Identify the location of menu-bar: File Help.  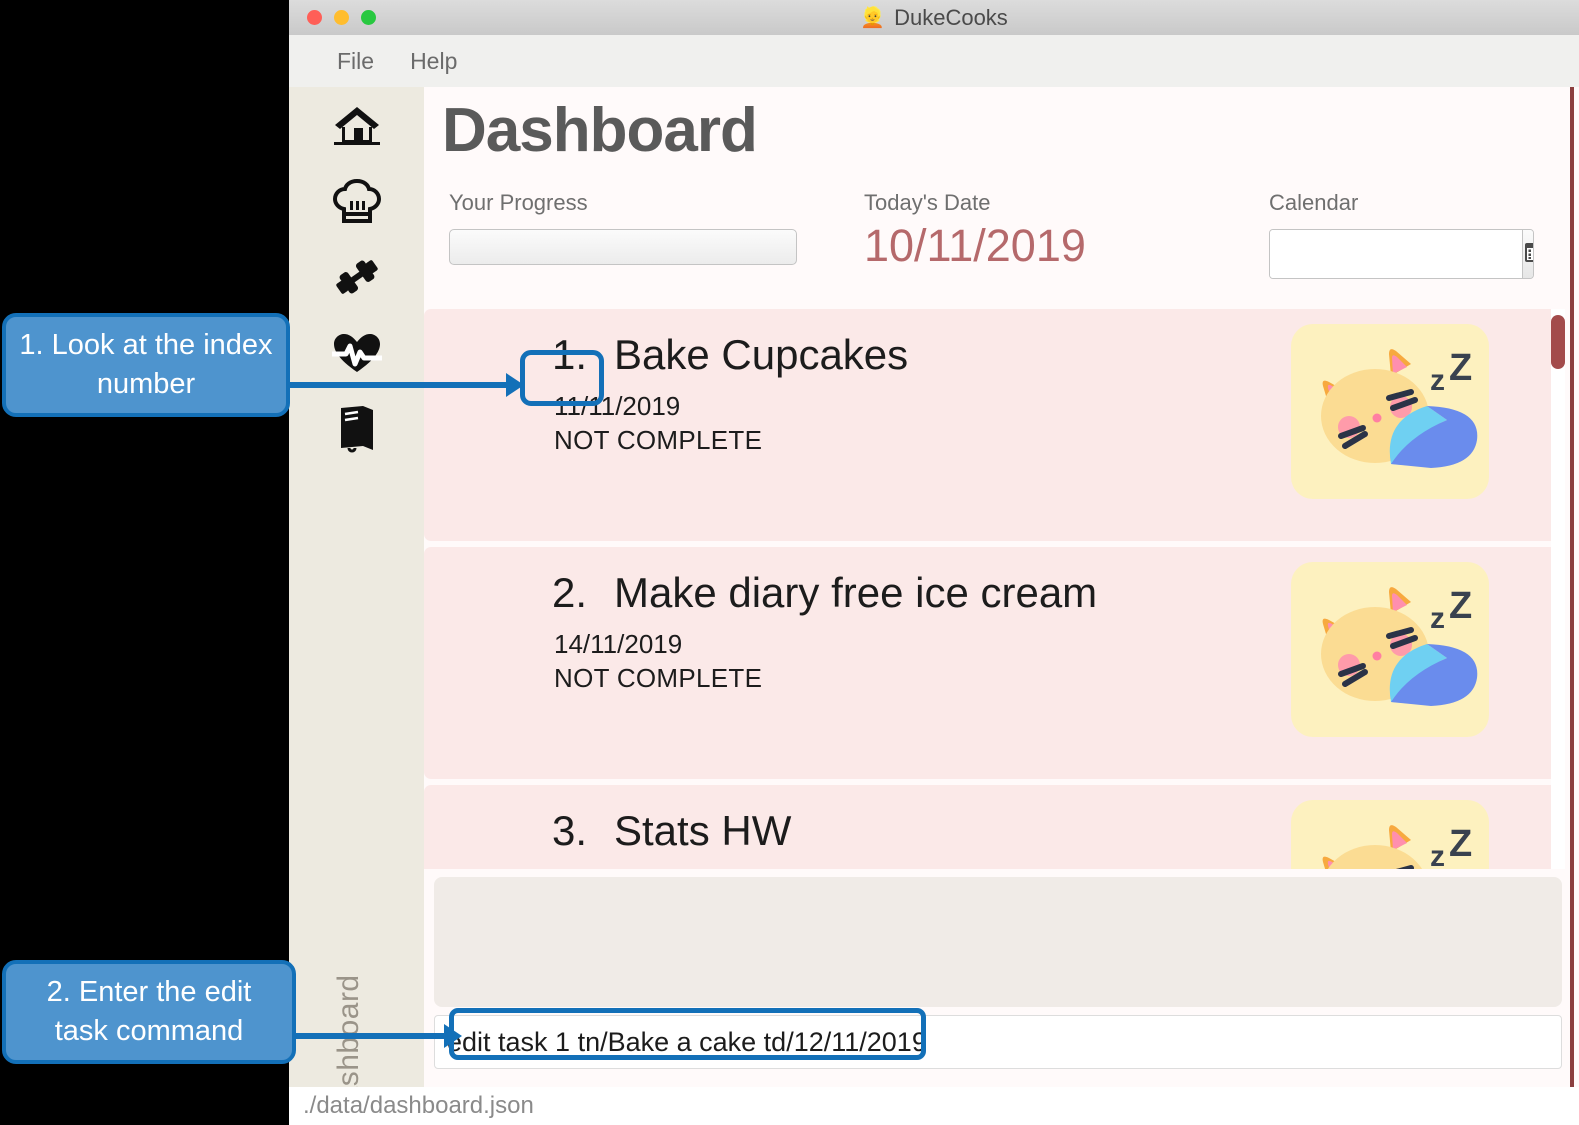
(934, 61).